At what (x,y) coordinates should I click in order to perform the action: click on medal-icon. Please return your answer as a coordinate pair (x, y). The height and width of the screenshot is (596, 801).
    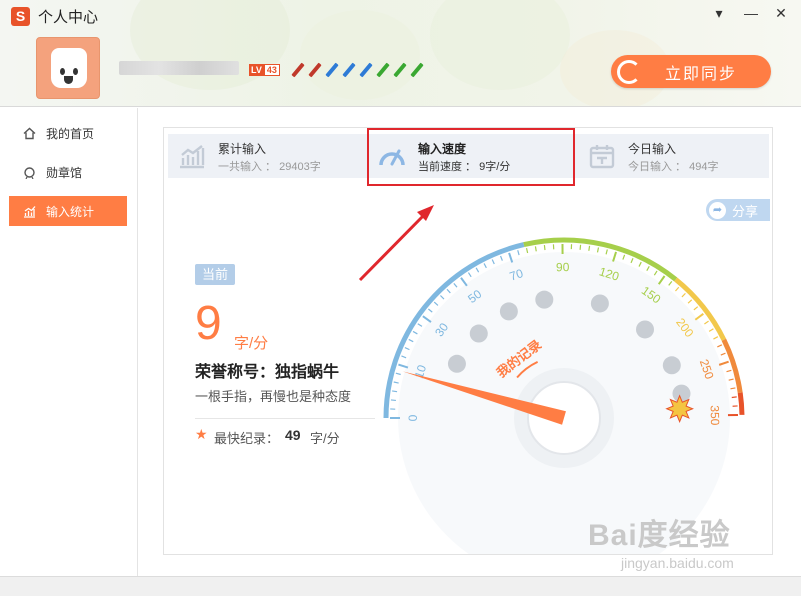
    Looking at the image, I should click on (29, 172).